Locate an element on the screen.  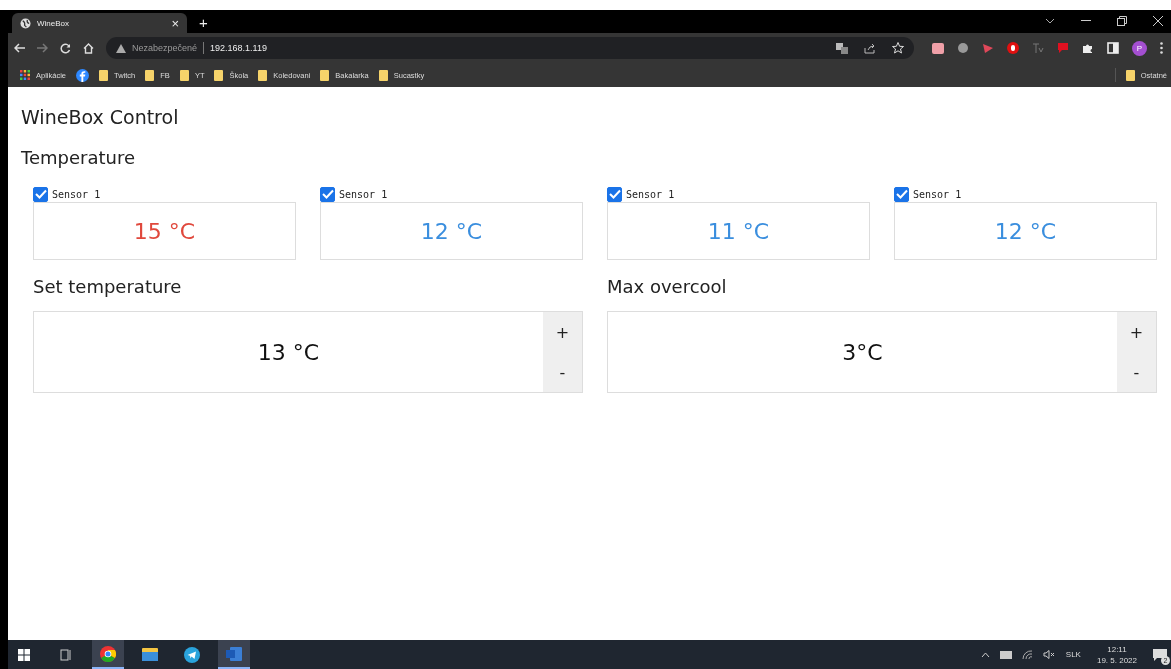
reload-icon is located at coordinates (65, 48).